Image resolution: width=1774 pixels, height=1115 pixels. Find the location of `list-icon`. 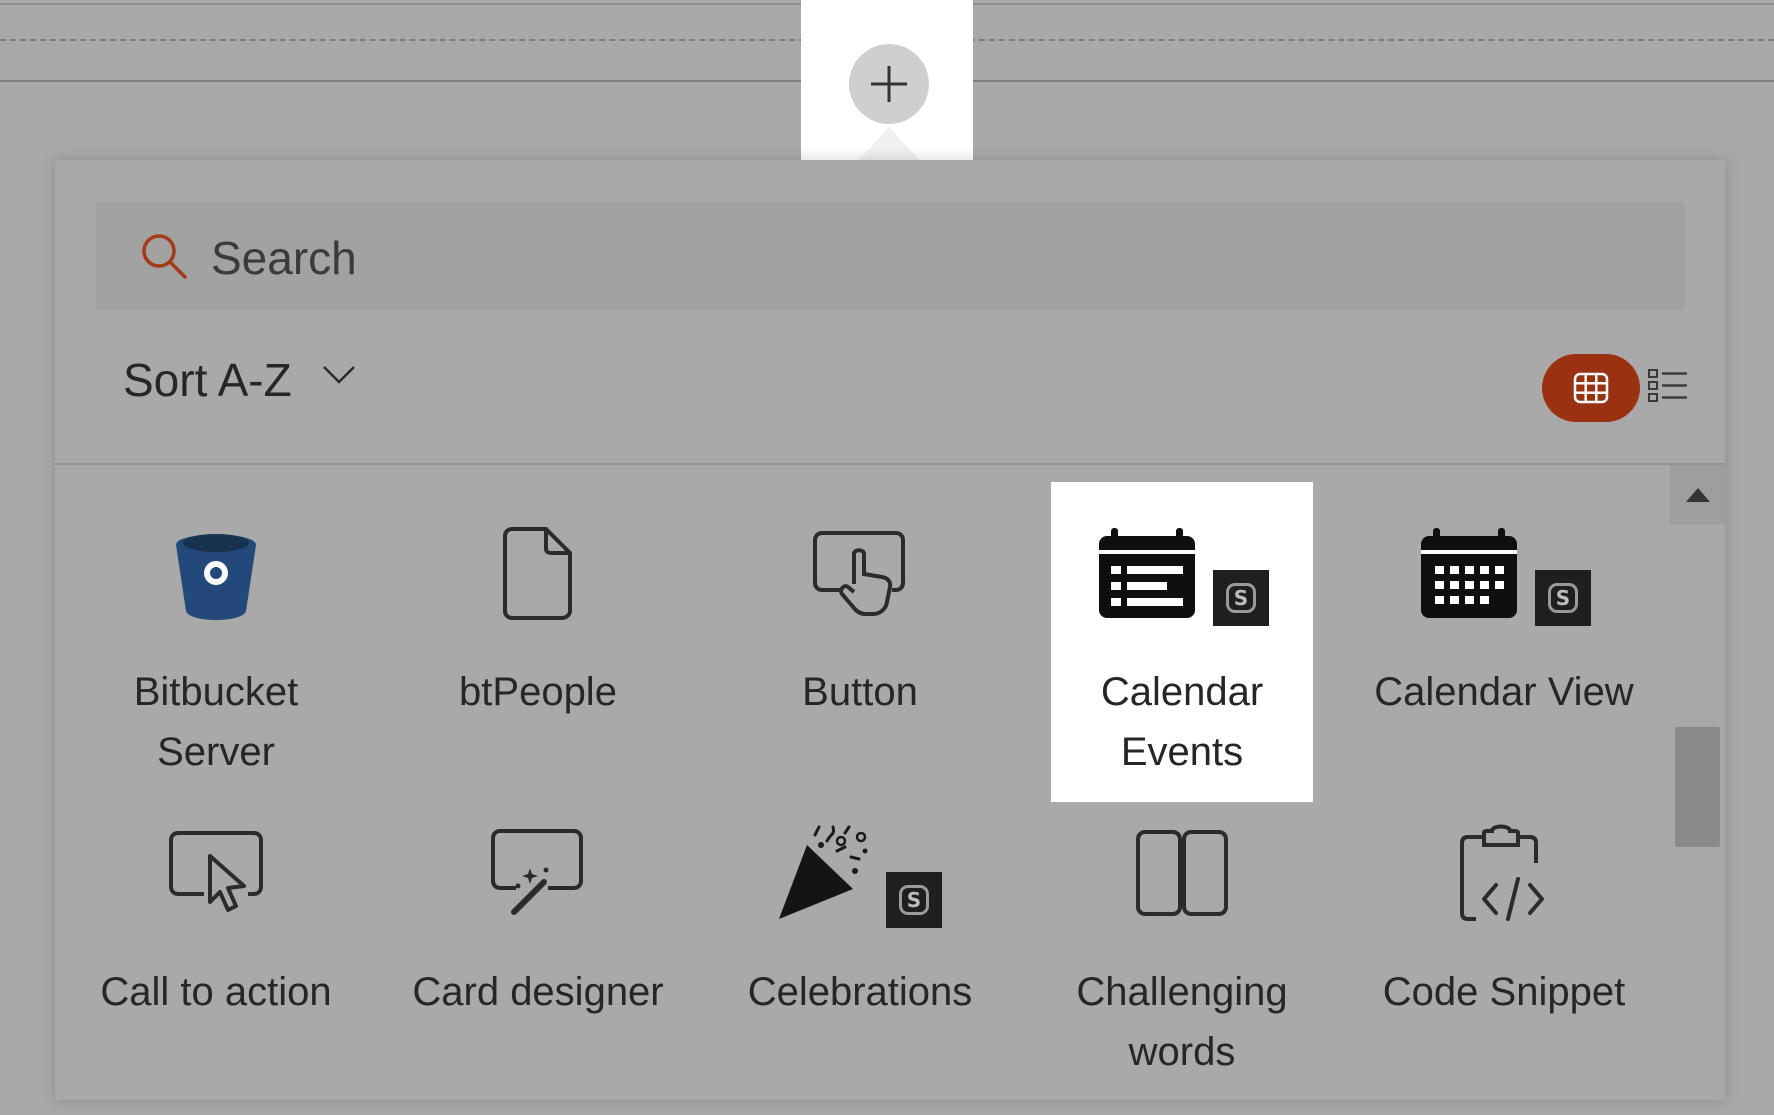

list-icon is located at coordinates (1667, 385).